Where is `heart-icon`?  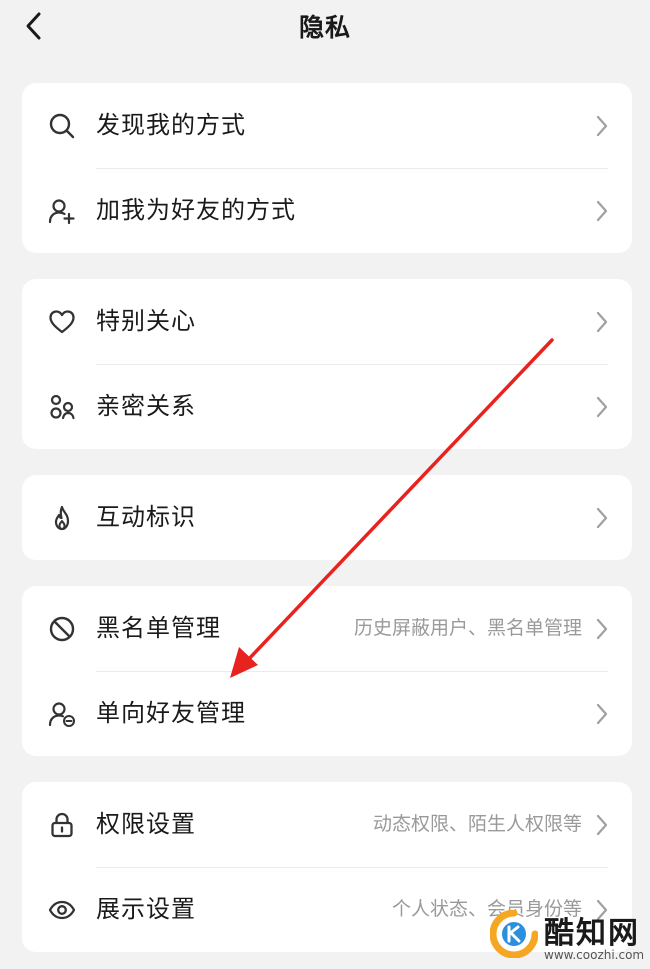
heart-icon is located at coordinates (62, 322).